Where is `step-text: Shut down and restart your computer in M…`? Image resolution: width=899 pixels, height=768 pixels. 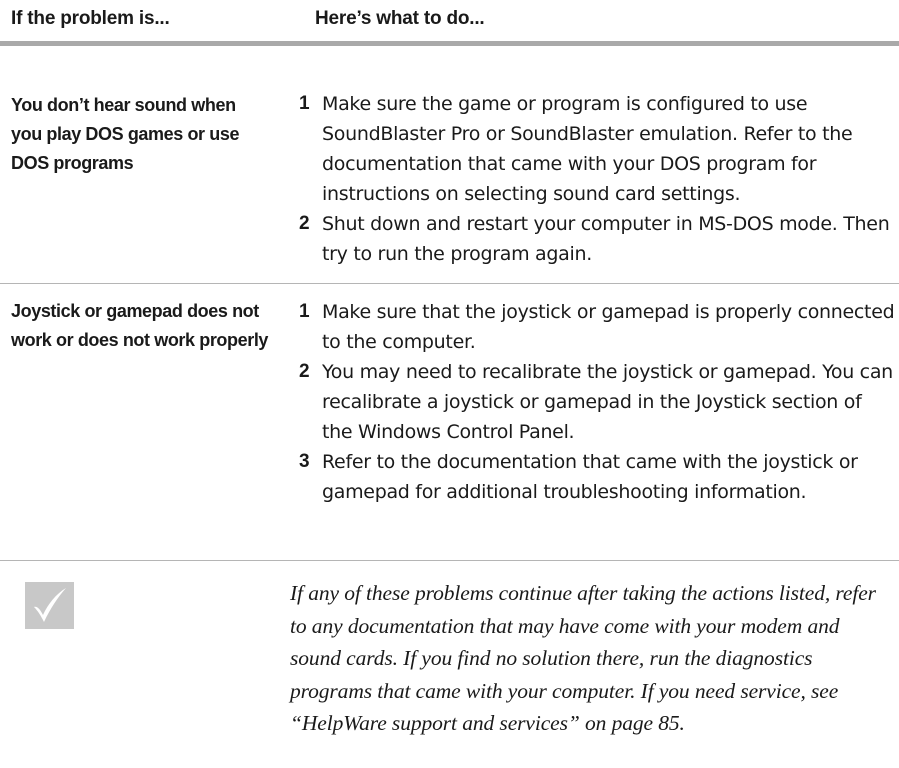 step-text: Shut down and restart your computer in M… is located at coordinates (606, 239).